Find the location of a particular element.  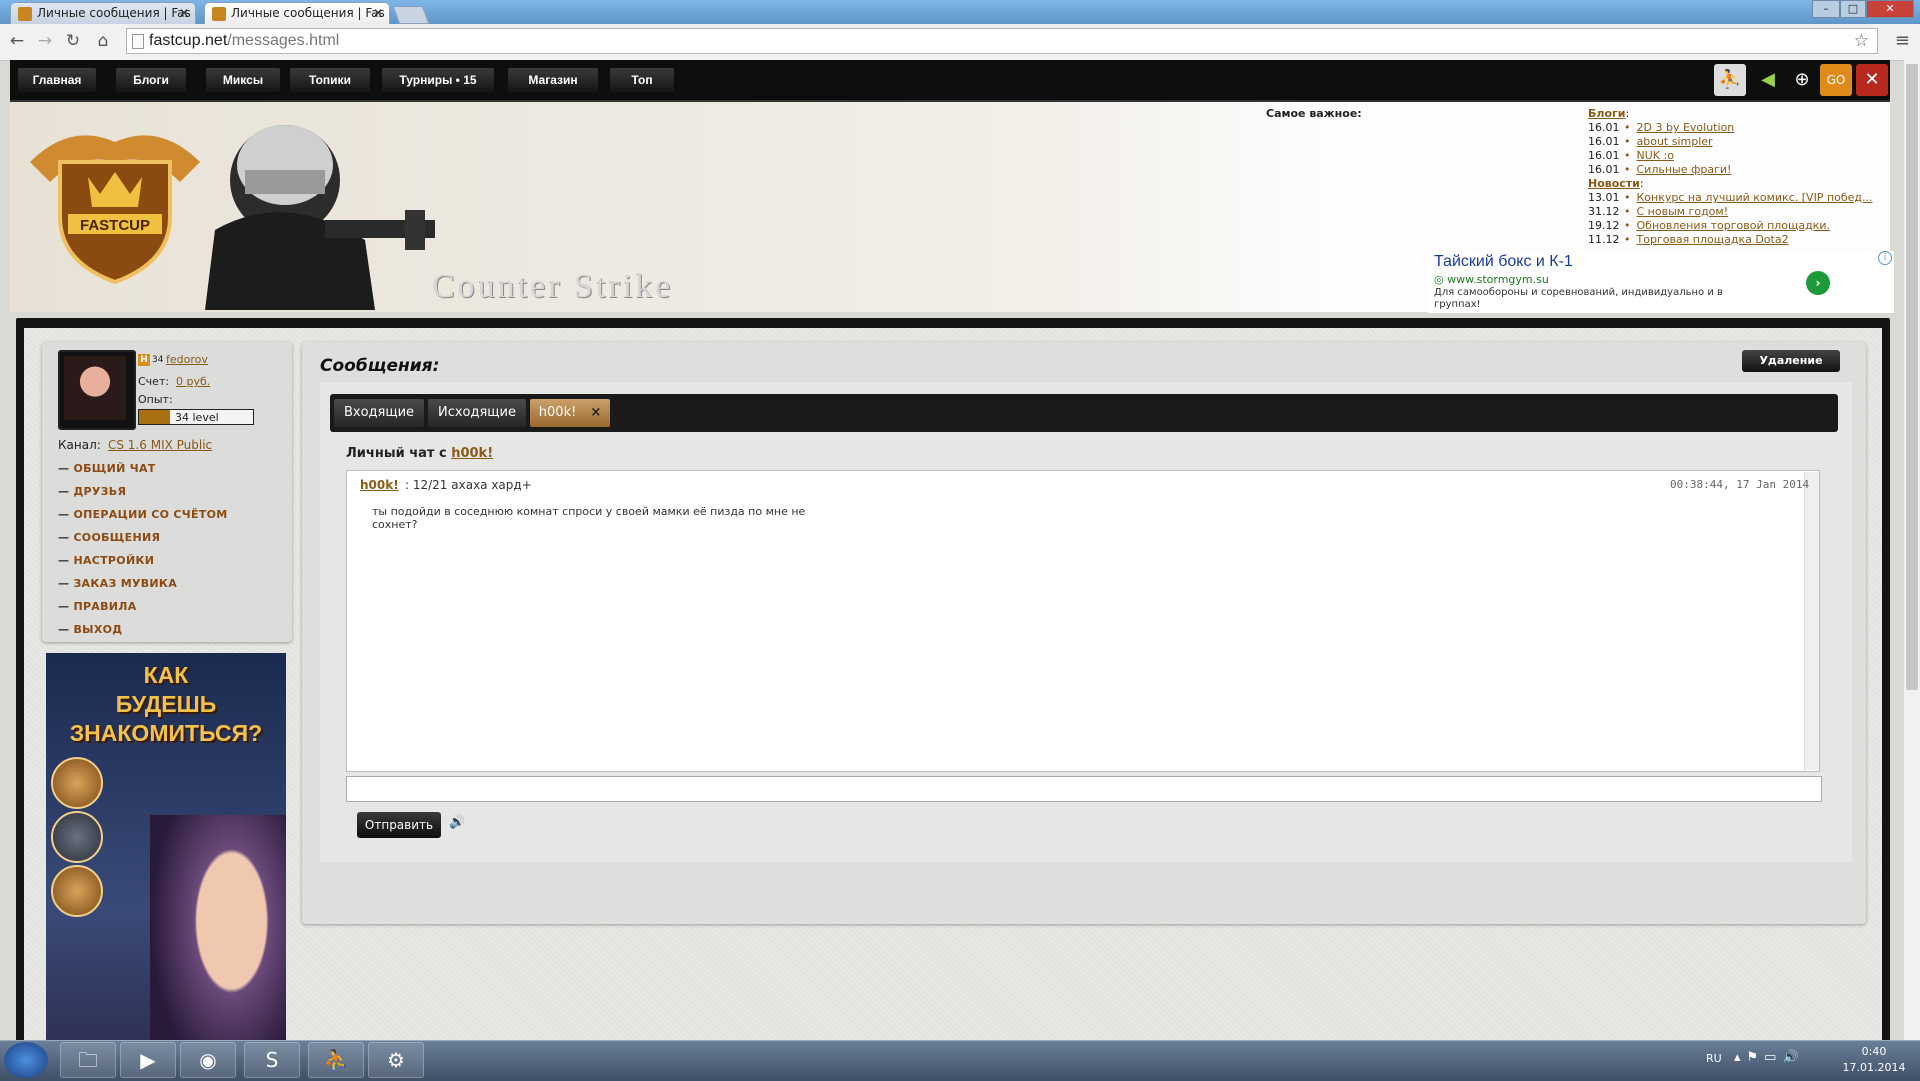

news-link: Торговая площадка Dota2 is located at coordinates (1713, 239).